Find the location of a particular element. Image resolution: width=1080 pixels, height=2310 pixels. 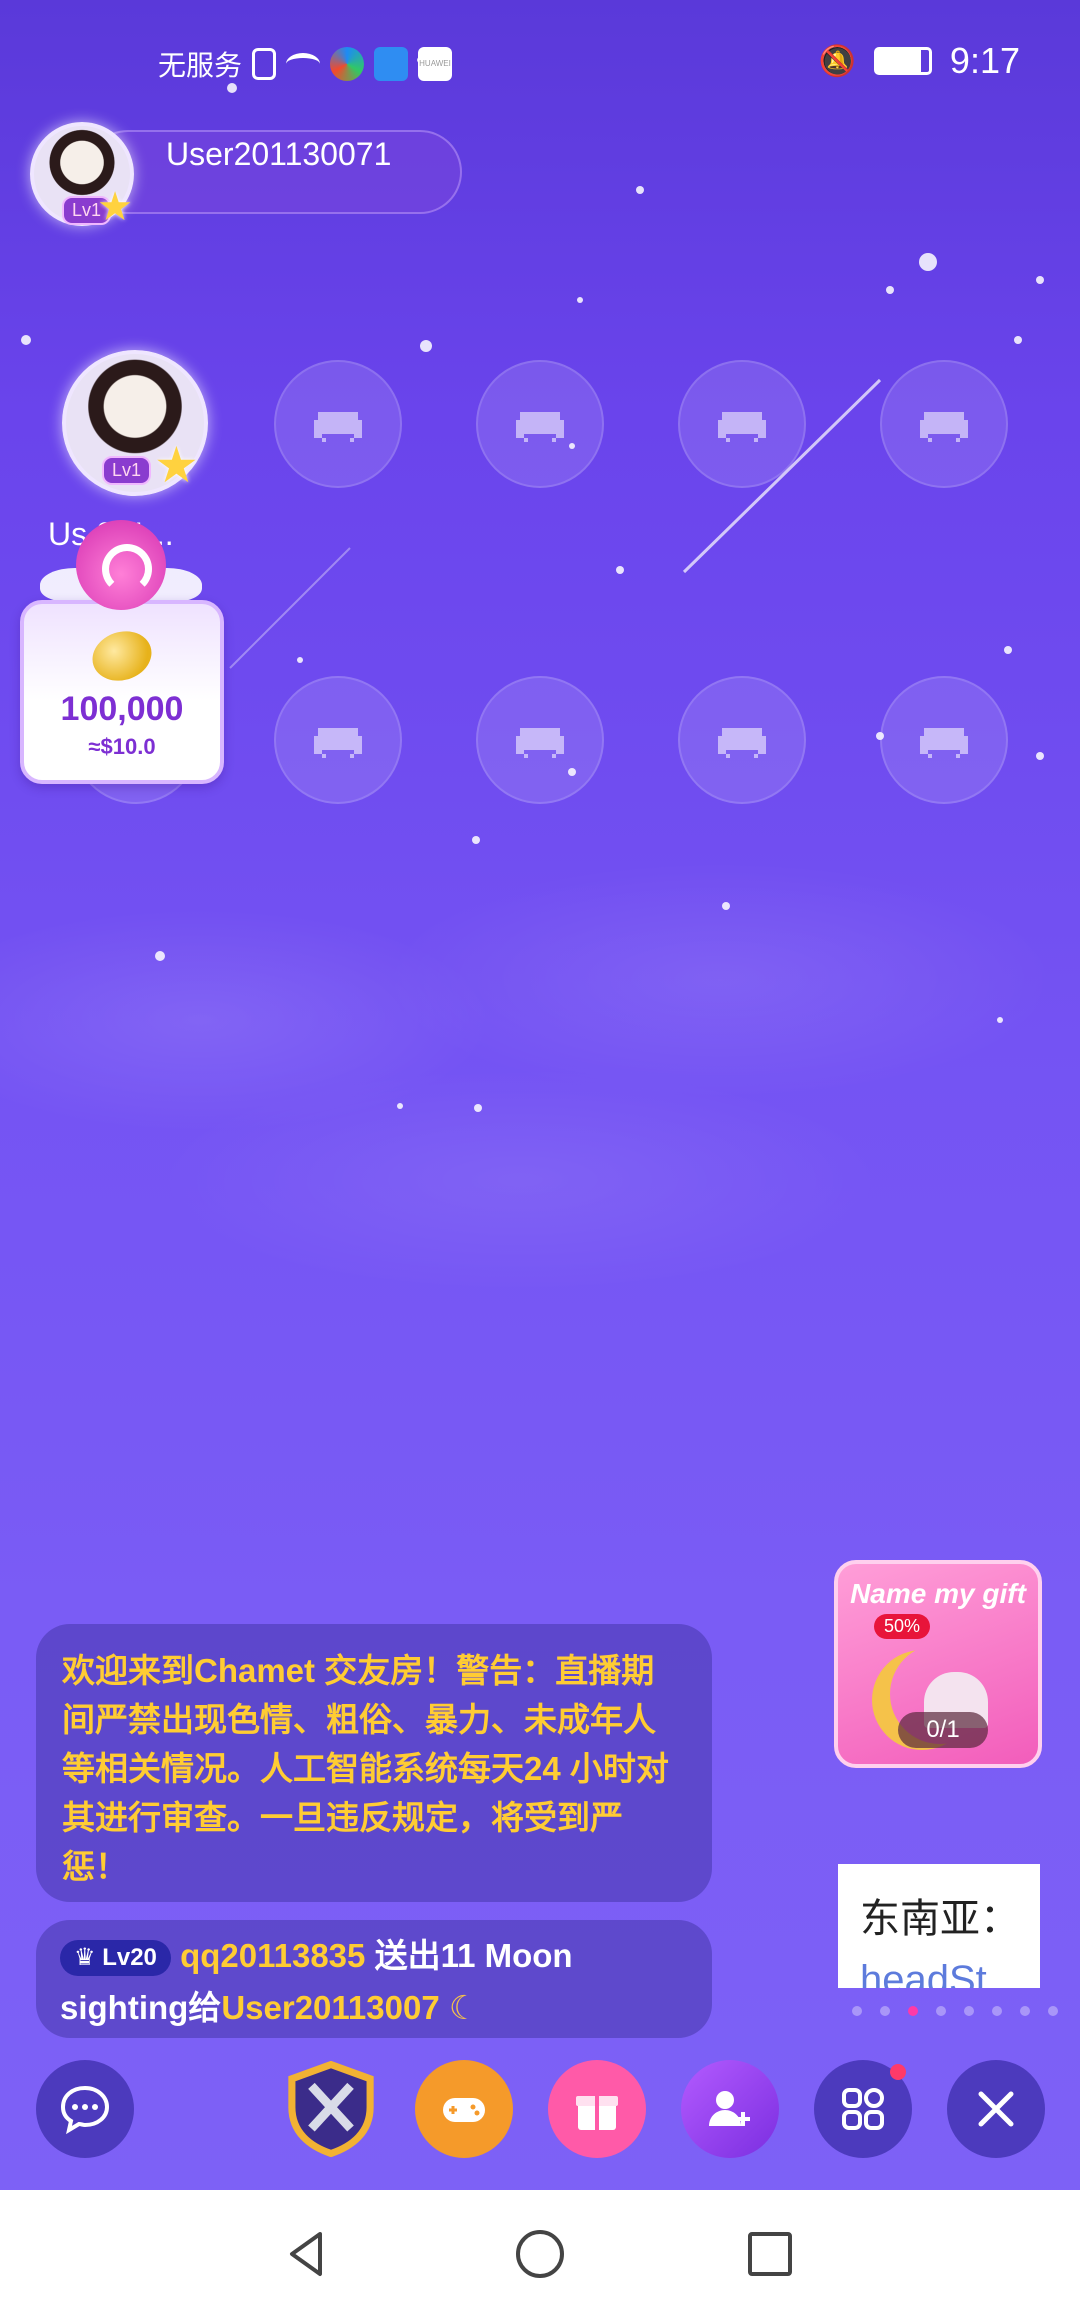

sender-level-badge: ♛ Lv20 is located at coordinates (115, 1958).